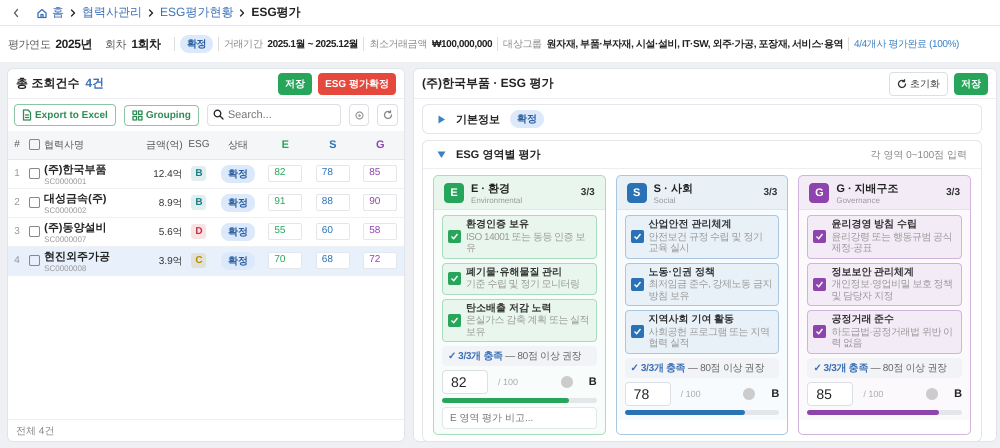  Describe the element at coordinates (958, 394) in the screenshot. I see `grade-text: B` at that location.